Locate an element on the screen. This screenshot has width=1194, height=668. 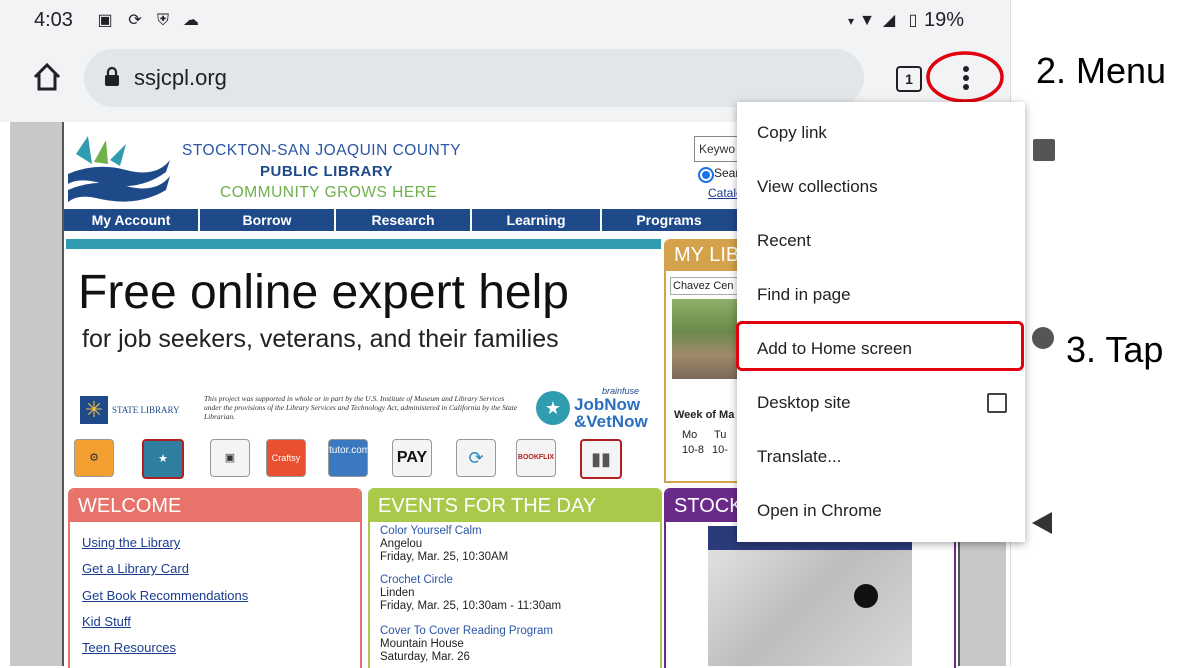
branch-photo is located at coordinates (709, 339).